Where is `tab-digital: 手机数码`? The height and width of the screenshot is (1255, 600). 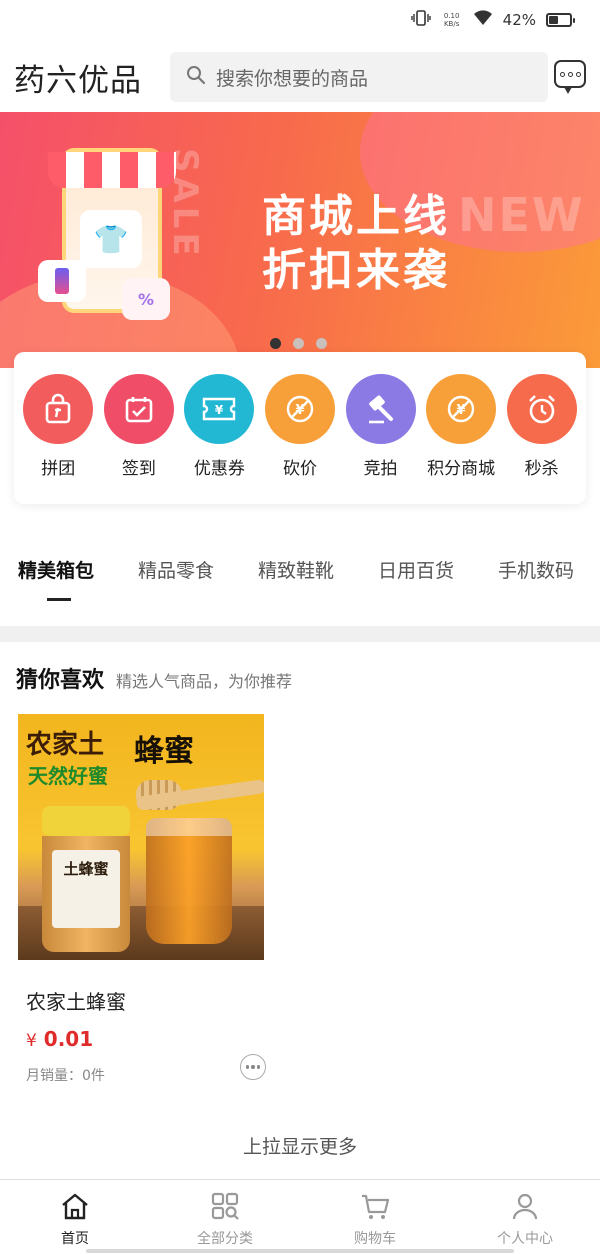
tab-digital: 手机数码 is located at coordinates (540, 586).